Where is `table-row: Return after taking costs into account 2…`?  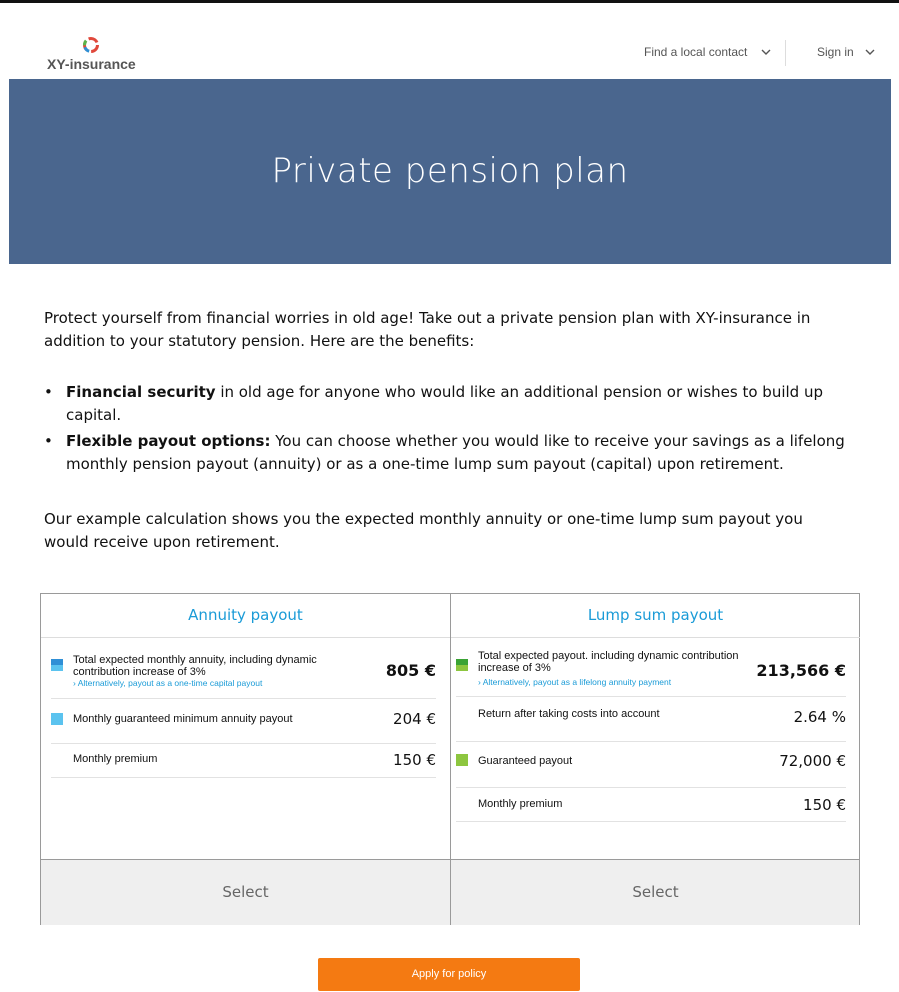 table-row: Return after taking costs into account 2… is located at coordinates (651, 719).